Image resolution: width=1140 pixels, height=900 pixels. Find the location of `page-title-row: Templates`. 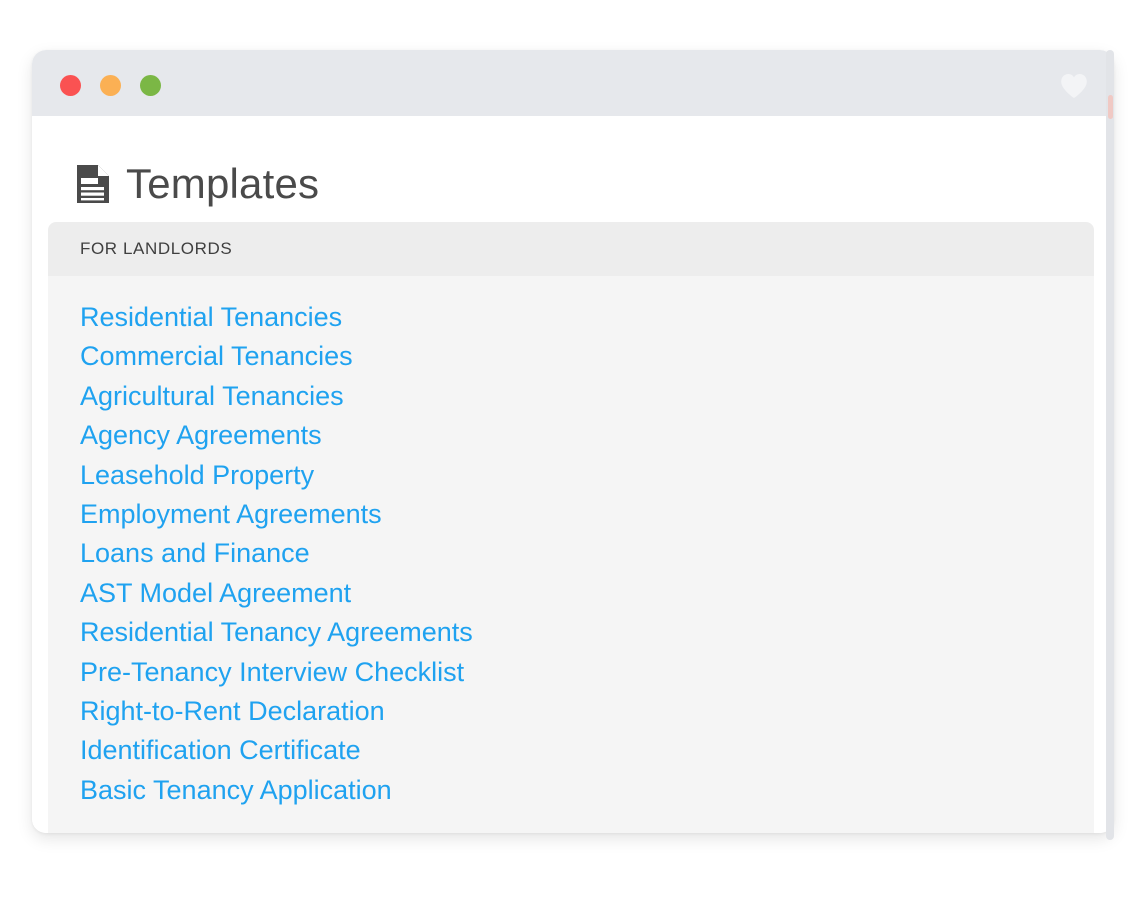

page-title-row: Templates is located at coordinates (573, 169).